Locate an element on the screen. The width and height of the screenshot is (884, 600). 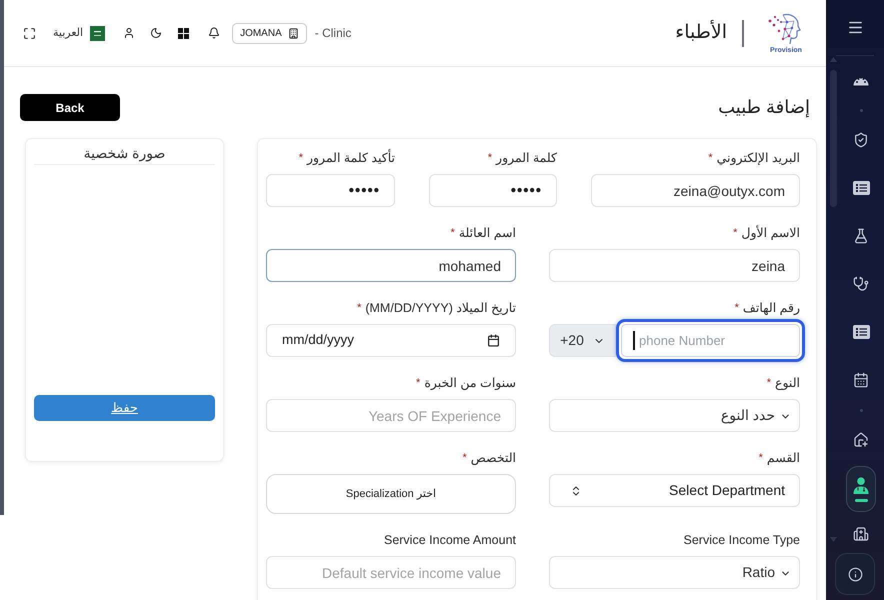
field-label: الاسم الأول is located at coordinates (770, 233).